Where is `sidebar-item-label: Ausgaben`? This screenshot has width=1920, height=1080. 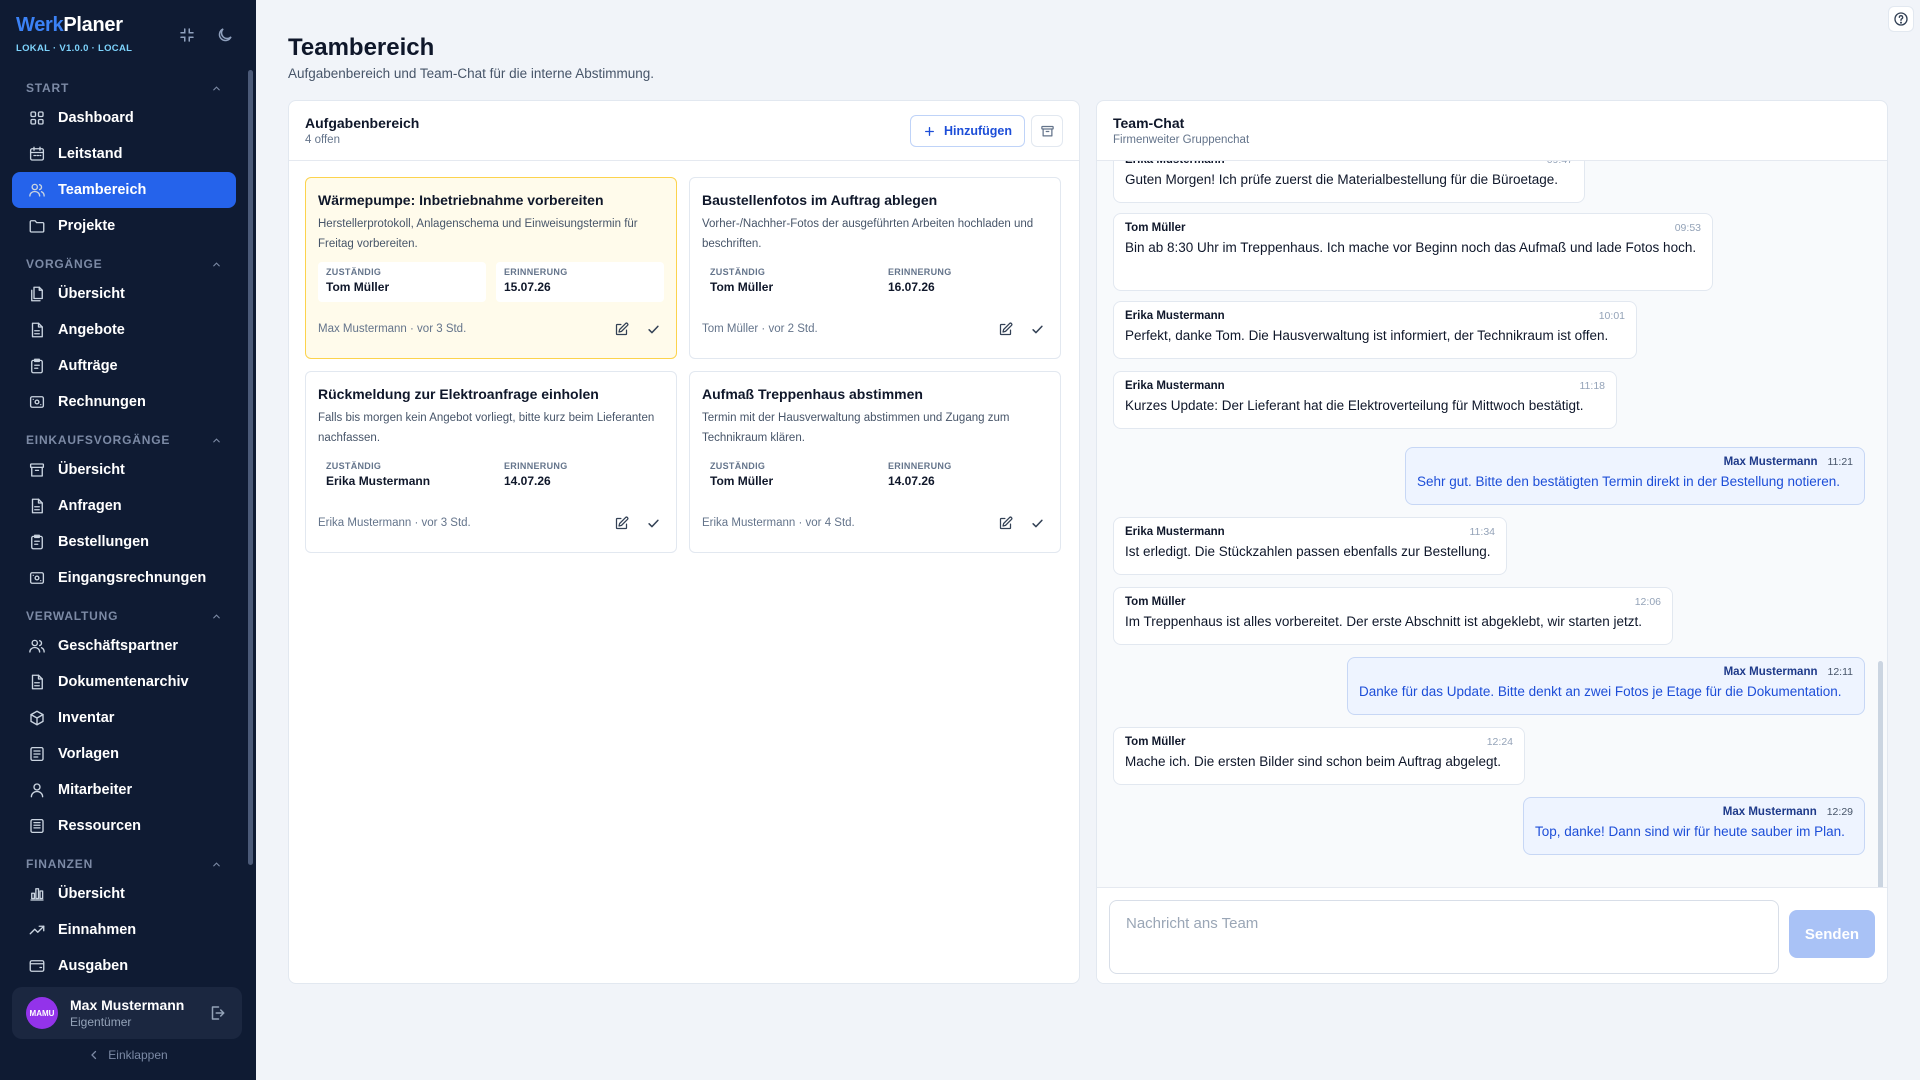
sidebar-item-label: Ausgaben is located at coordinates (93, 966).